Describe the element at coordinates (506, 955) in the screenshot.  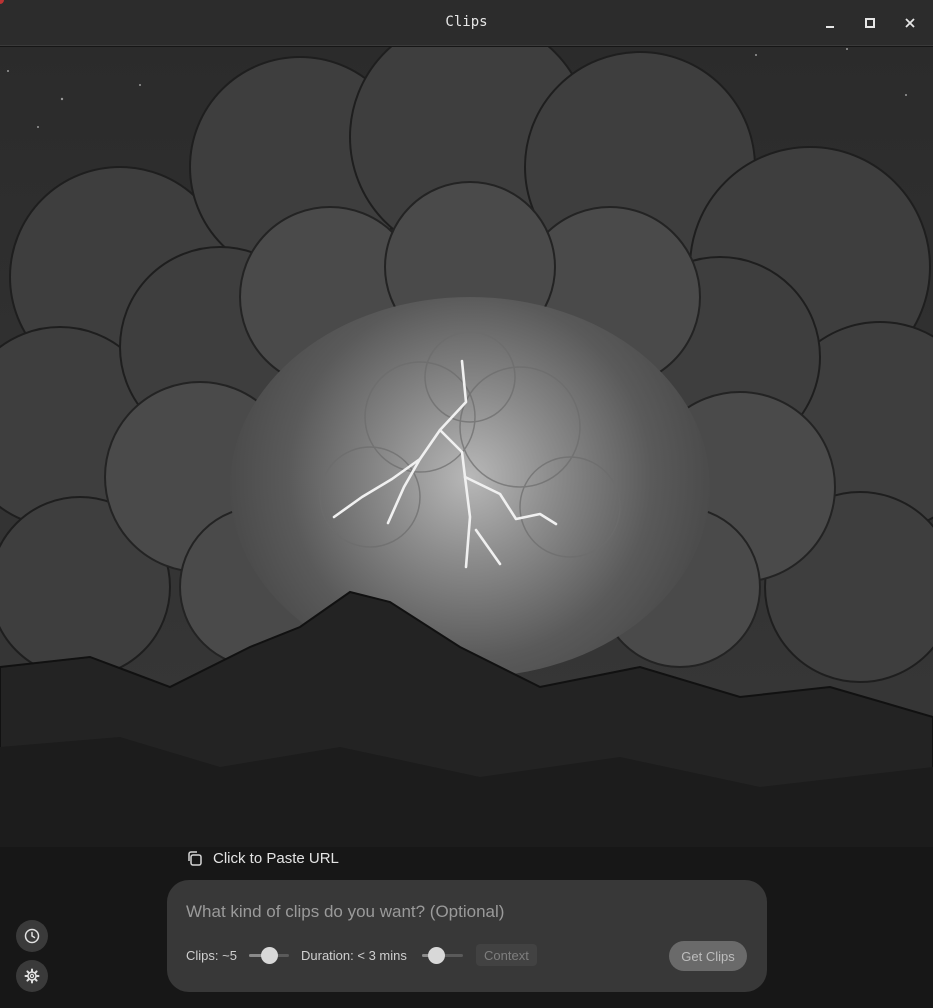
I see `context-button: Context` at that location.